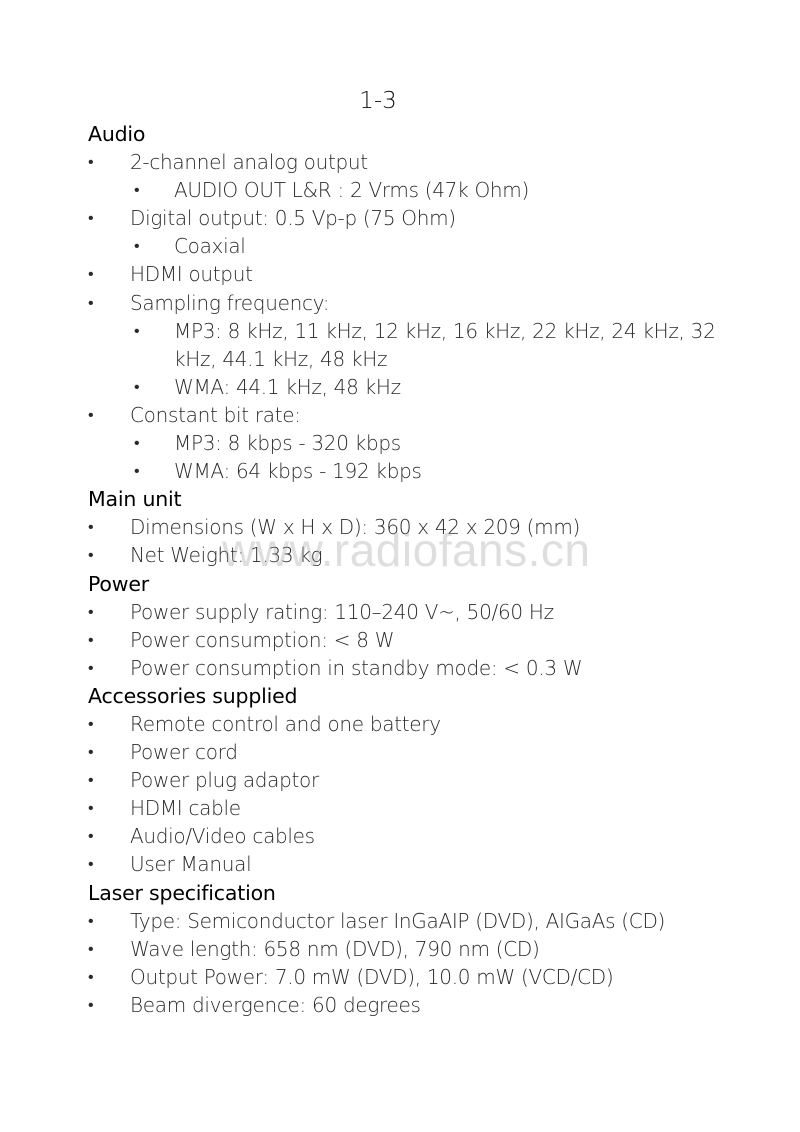  Describe the element at coordinates (184, 752) in the screenshot. I see `list-item-text: Power cord` at that location.